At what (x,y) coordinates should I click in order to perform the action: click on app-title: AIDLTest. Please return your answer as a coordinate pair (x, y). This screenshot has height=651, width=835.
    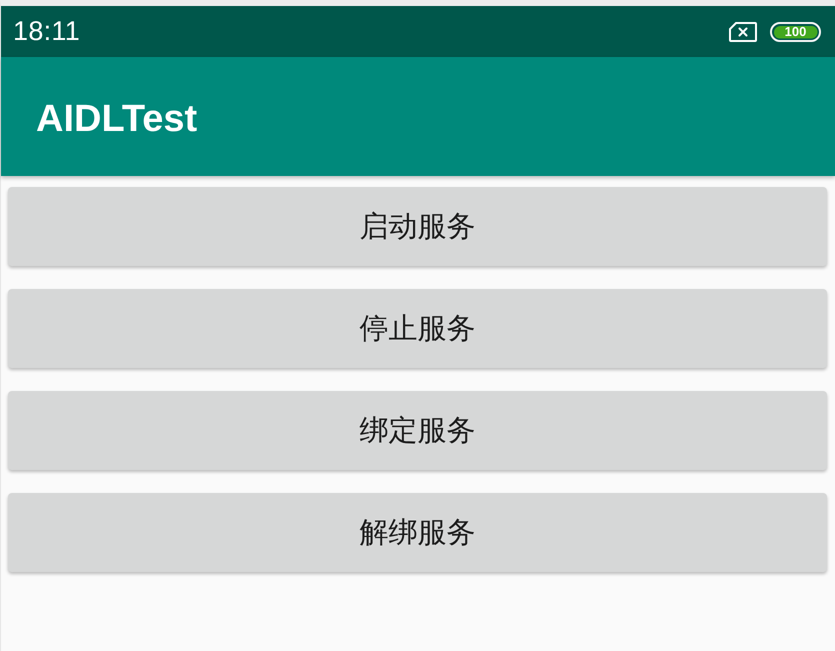
    Looking at the image, I should click on (117, 119).